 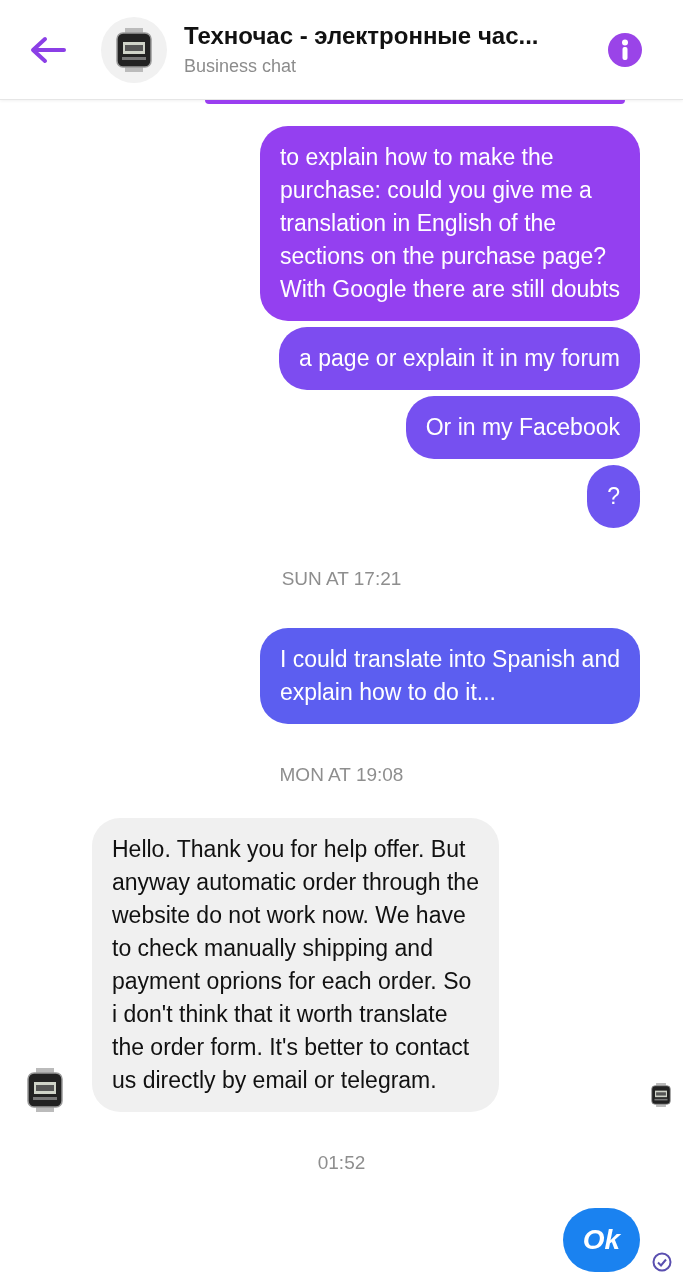 What do you see at coordinates (522, 427) in the screenshot?
I see `message-bubble: Or in my Facebook` at bounding box center [522, 427].